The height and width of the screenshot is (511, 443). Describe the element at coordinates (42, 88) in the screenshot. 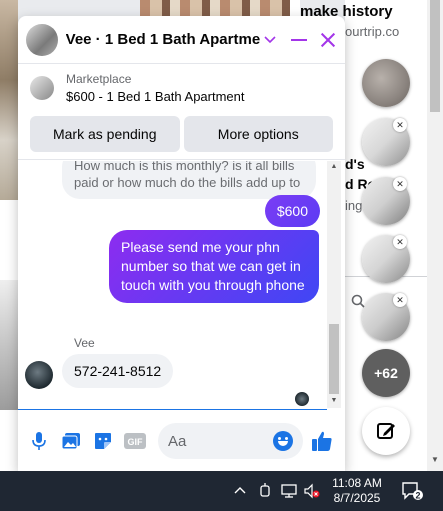

I see `listing-thumbnail` at that location.